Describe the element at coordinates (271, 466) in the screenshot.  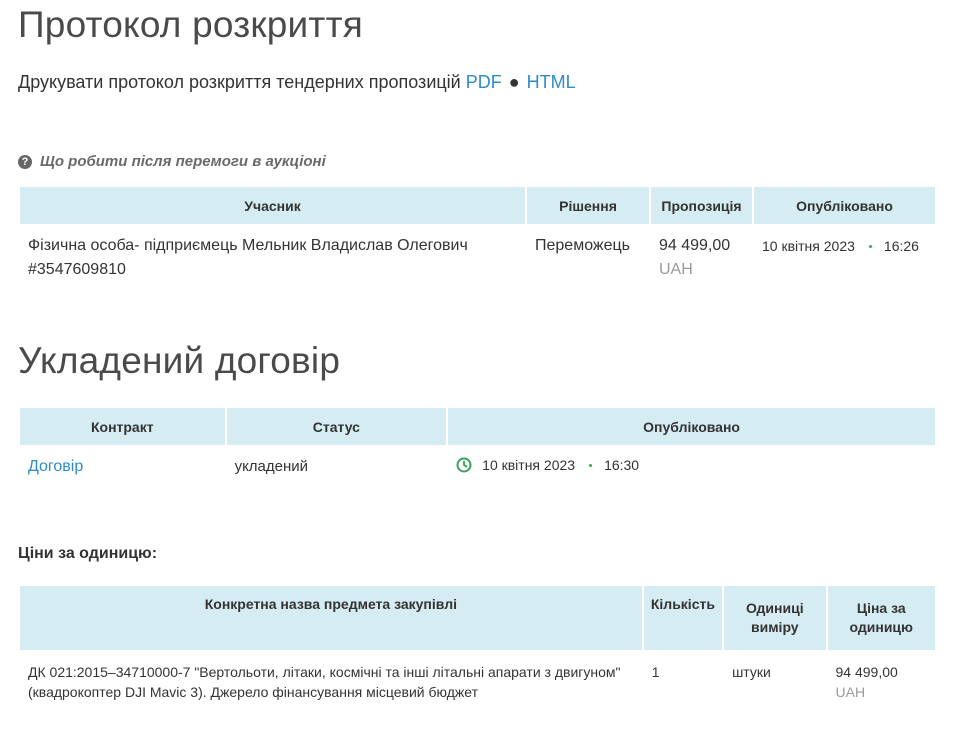
I see `status-value: укладений` at that location.